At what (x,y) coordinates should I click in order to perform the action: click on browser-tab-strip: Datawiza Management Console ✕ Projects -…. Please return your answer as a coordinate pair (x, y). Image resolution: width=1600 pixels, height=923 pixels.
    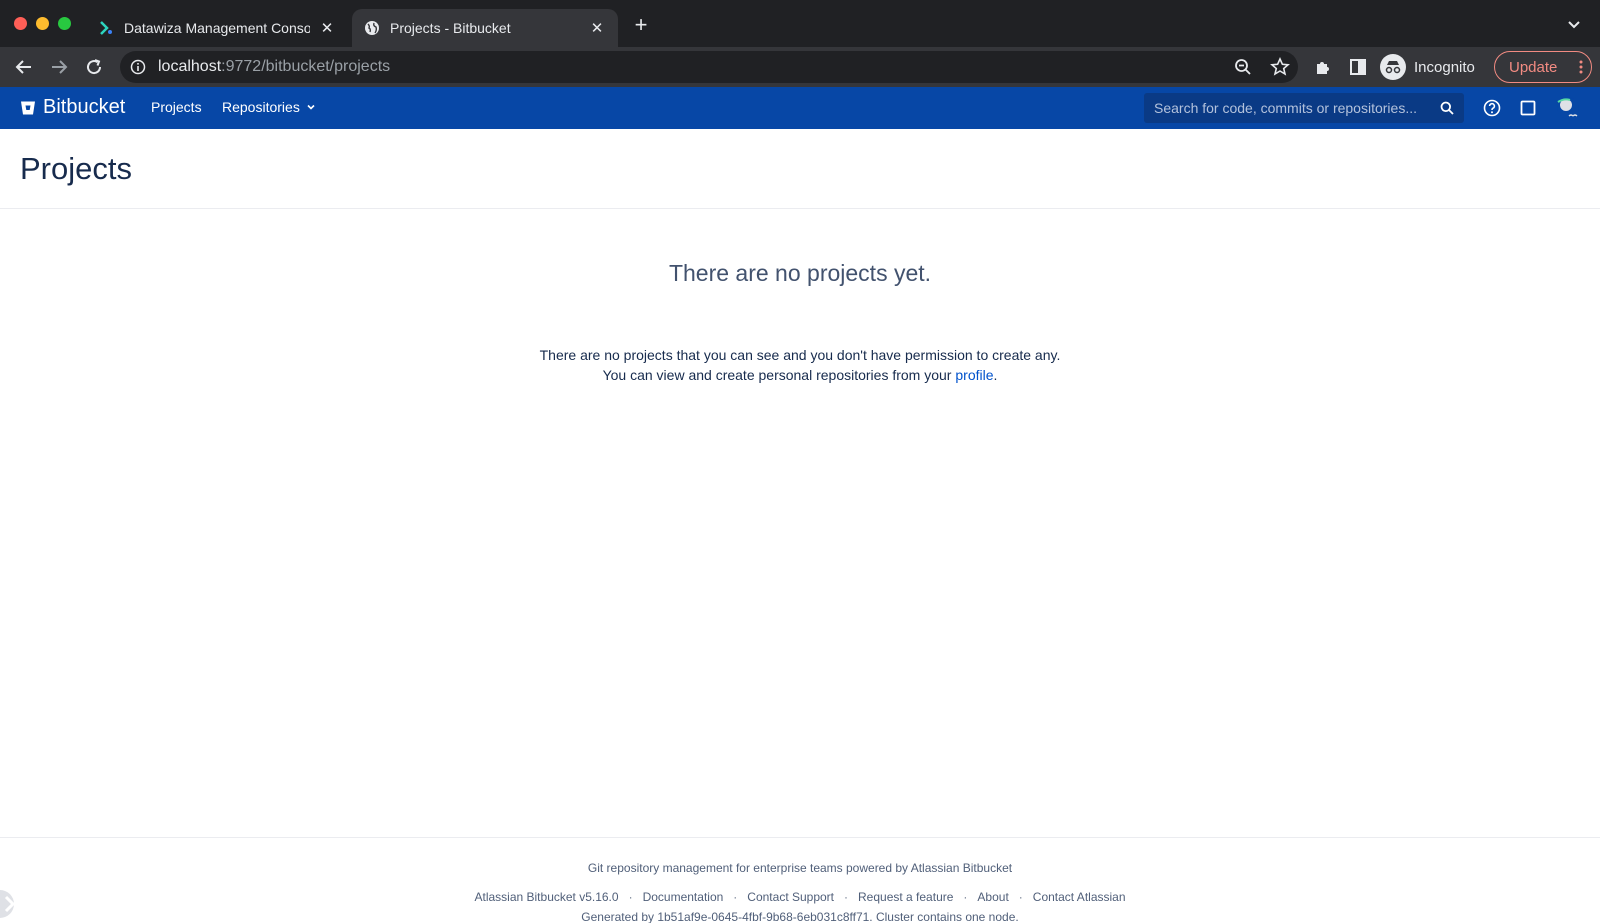
    Looking at the image, I should click on (800, 23).